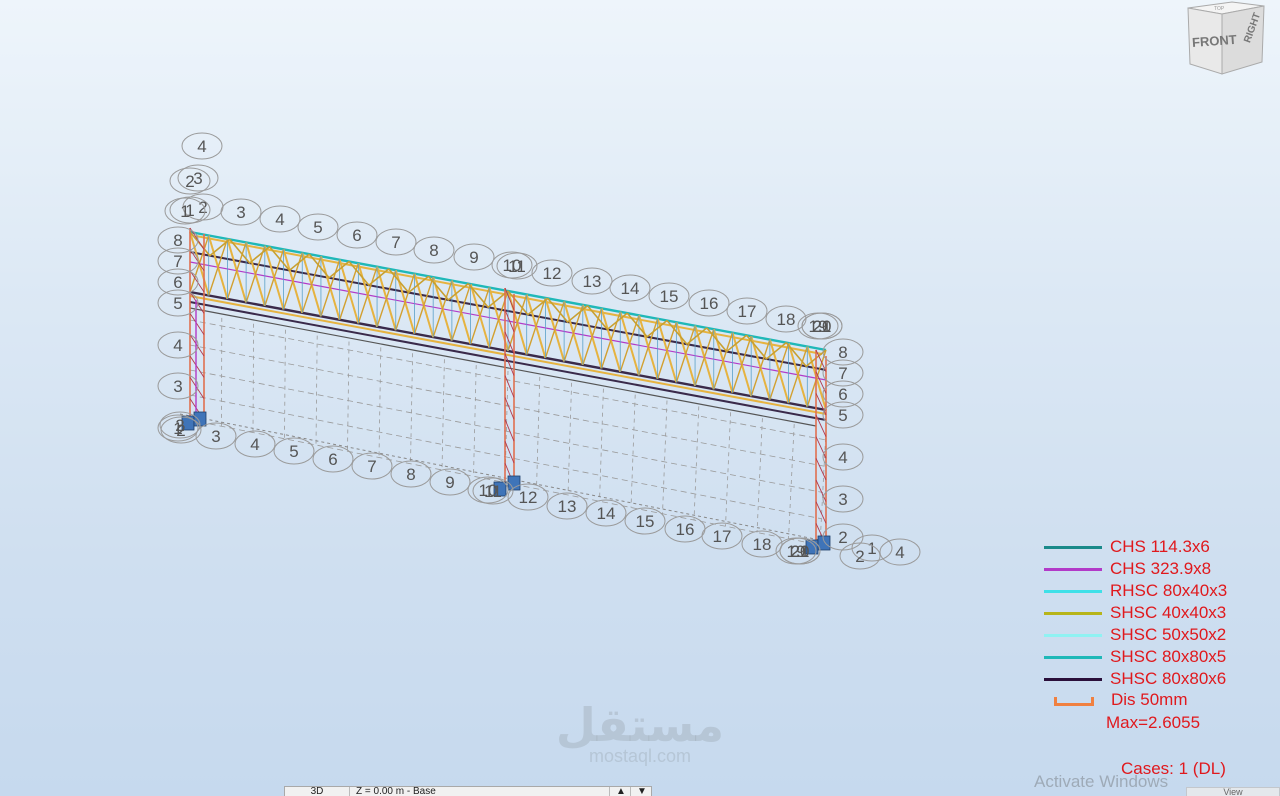 The height and width of the screenshot is (796, 1280). I want to click on grid-bubble-label: 21, so click(800, 551).